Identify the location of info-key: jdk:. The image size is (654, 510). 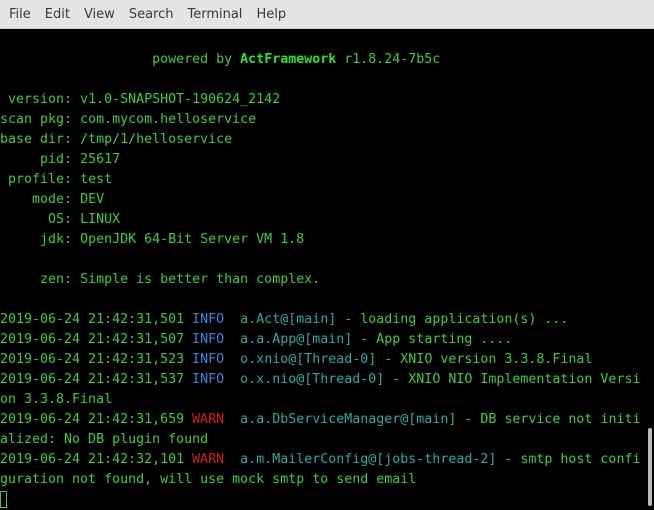
(40, 239).